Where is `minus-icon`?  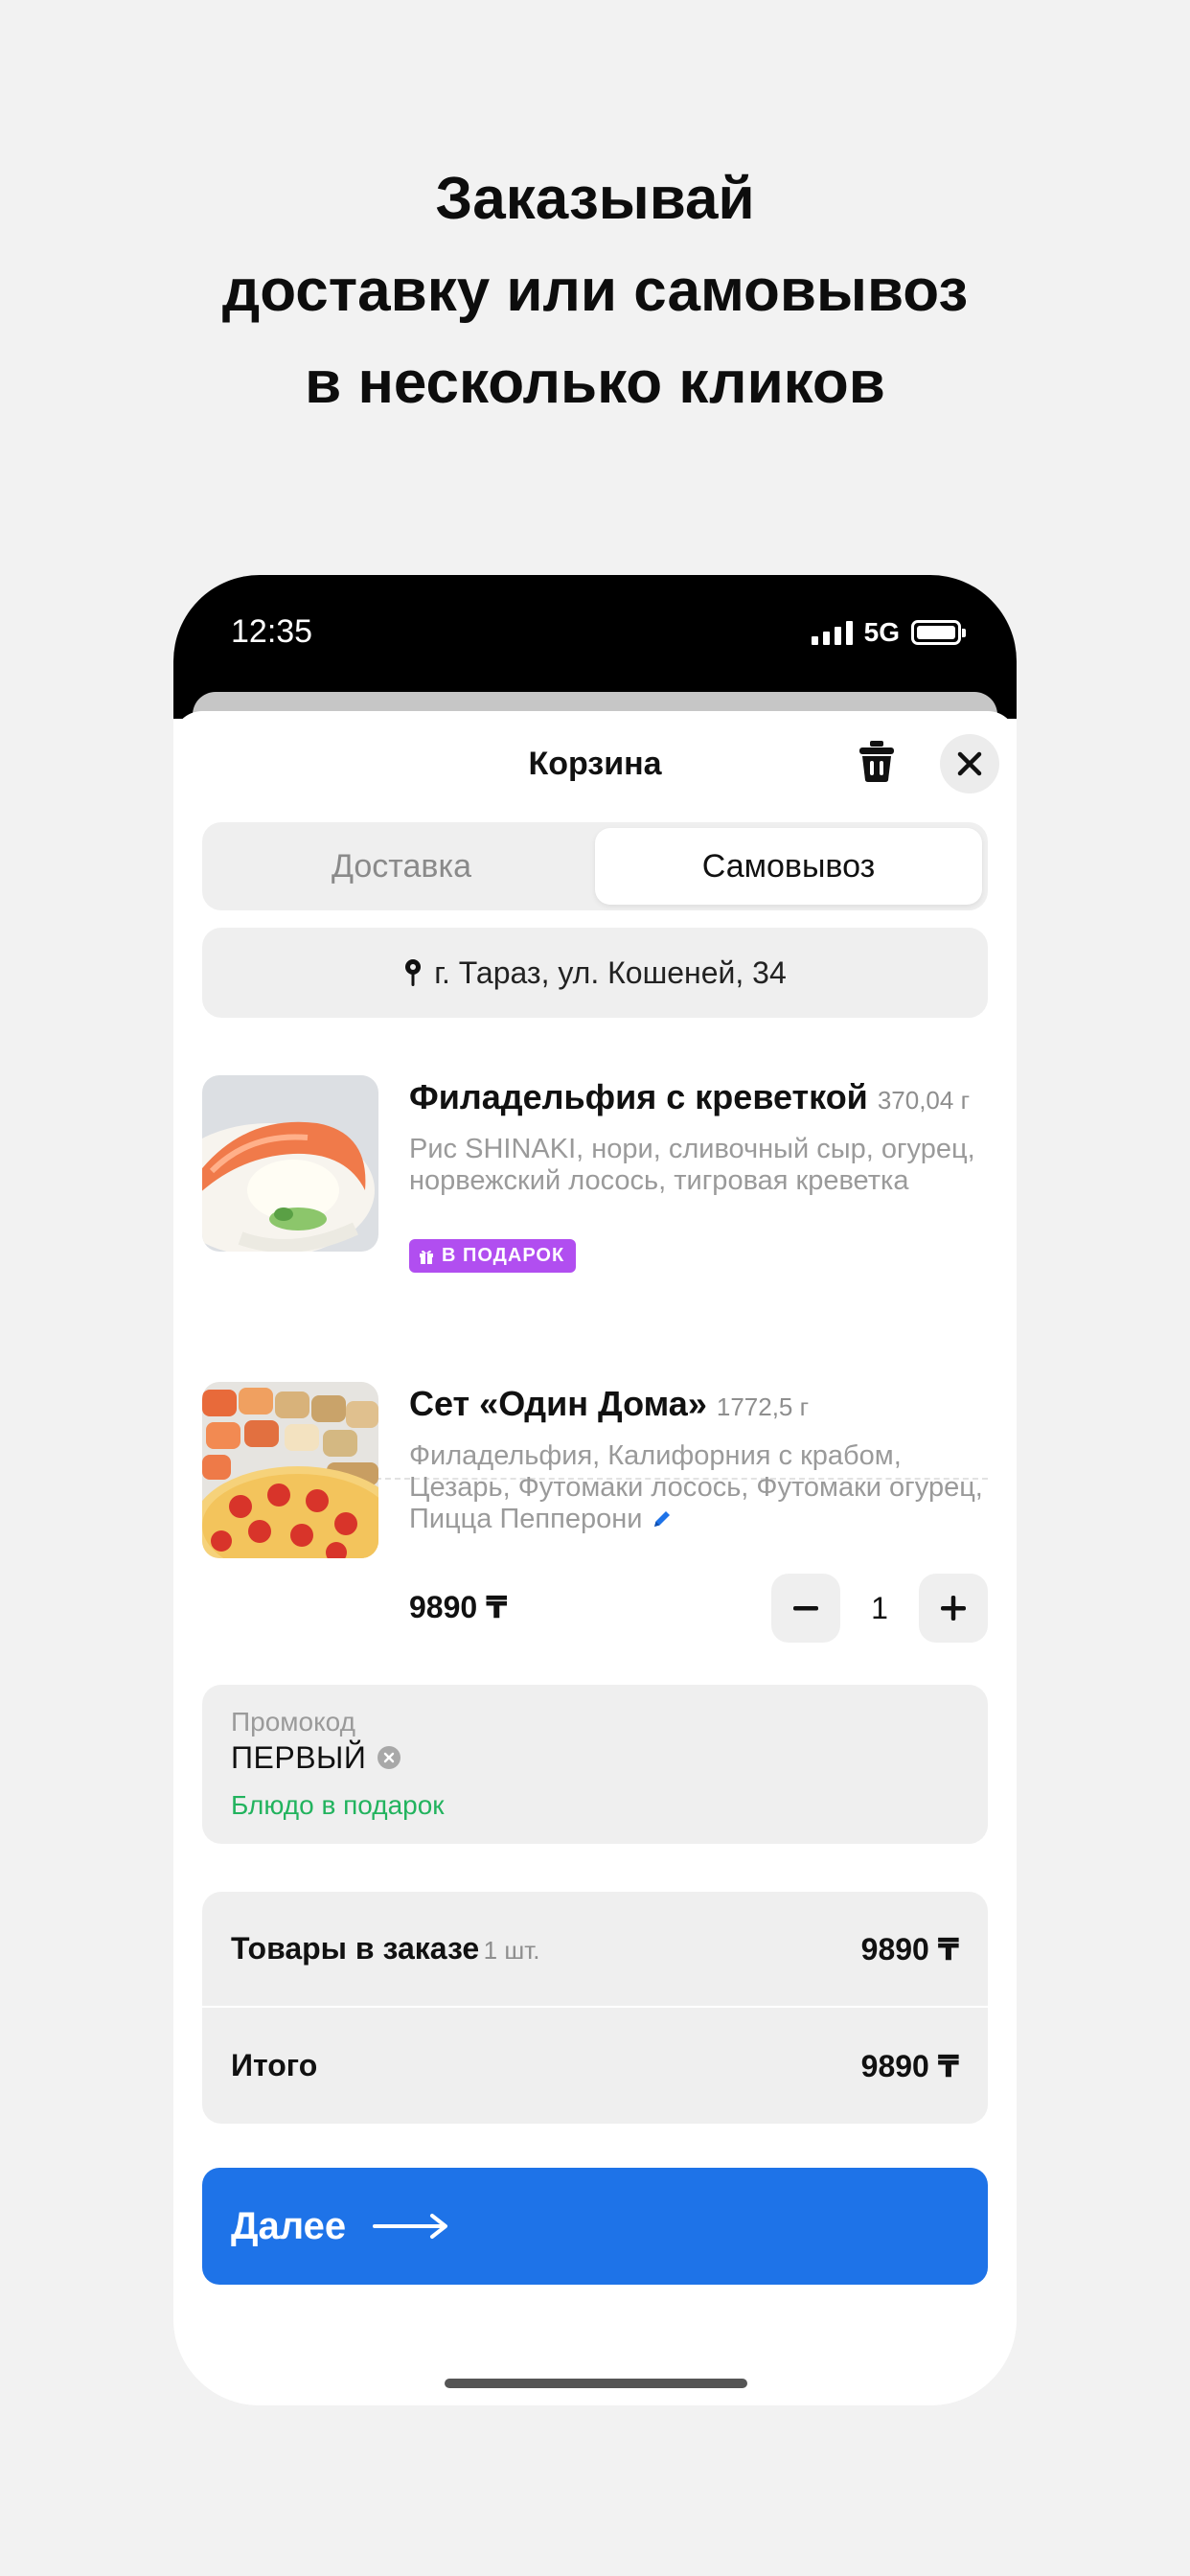
minus-icon is located at coordinates (806, 1608).